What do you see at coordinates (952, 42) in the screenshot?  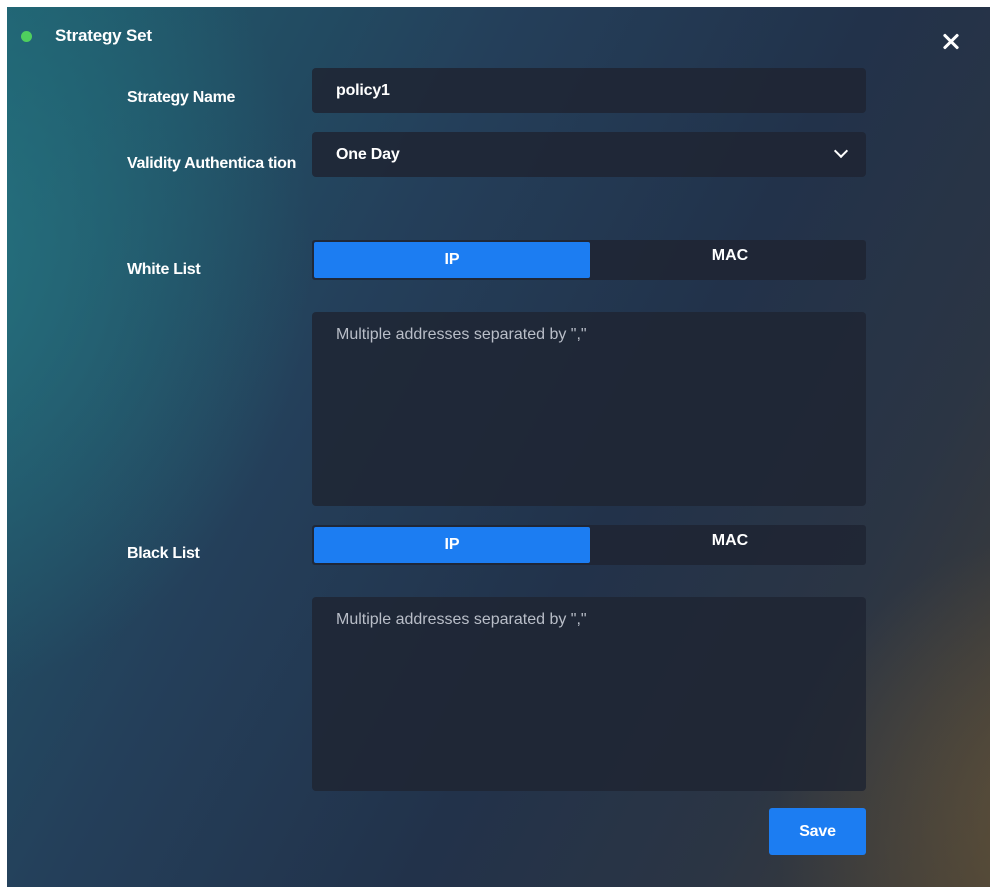 I see `close-icon` at bounding box center [952, 42].